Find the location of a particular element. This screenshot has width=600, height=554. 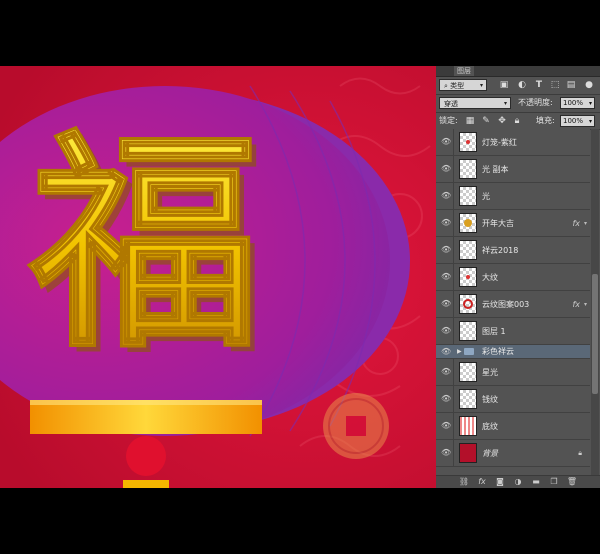

opacity-field: 100% ▾ is located at coordinates (577, 103).